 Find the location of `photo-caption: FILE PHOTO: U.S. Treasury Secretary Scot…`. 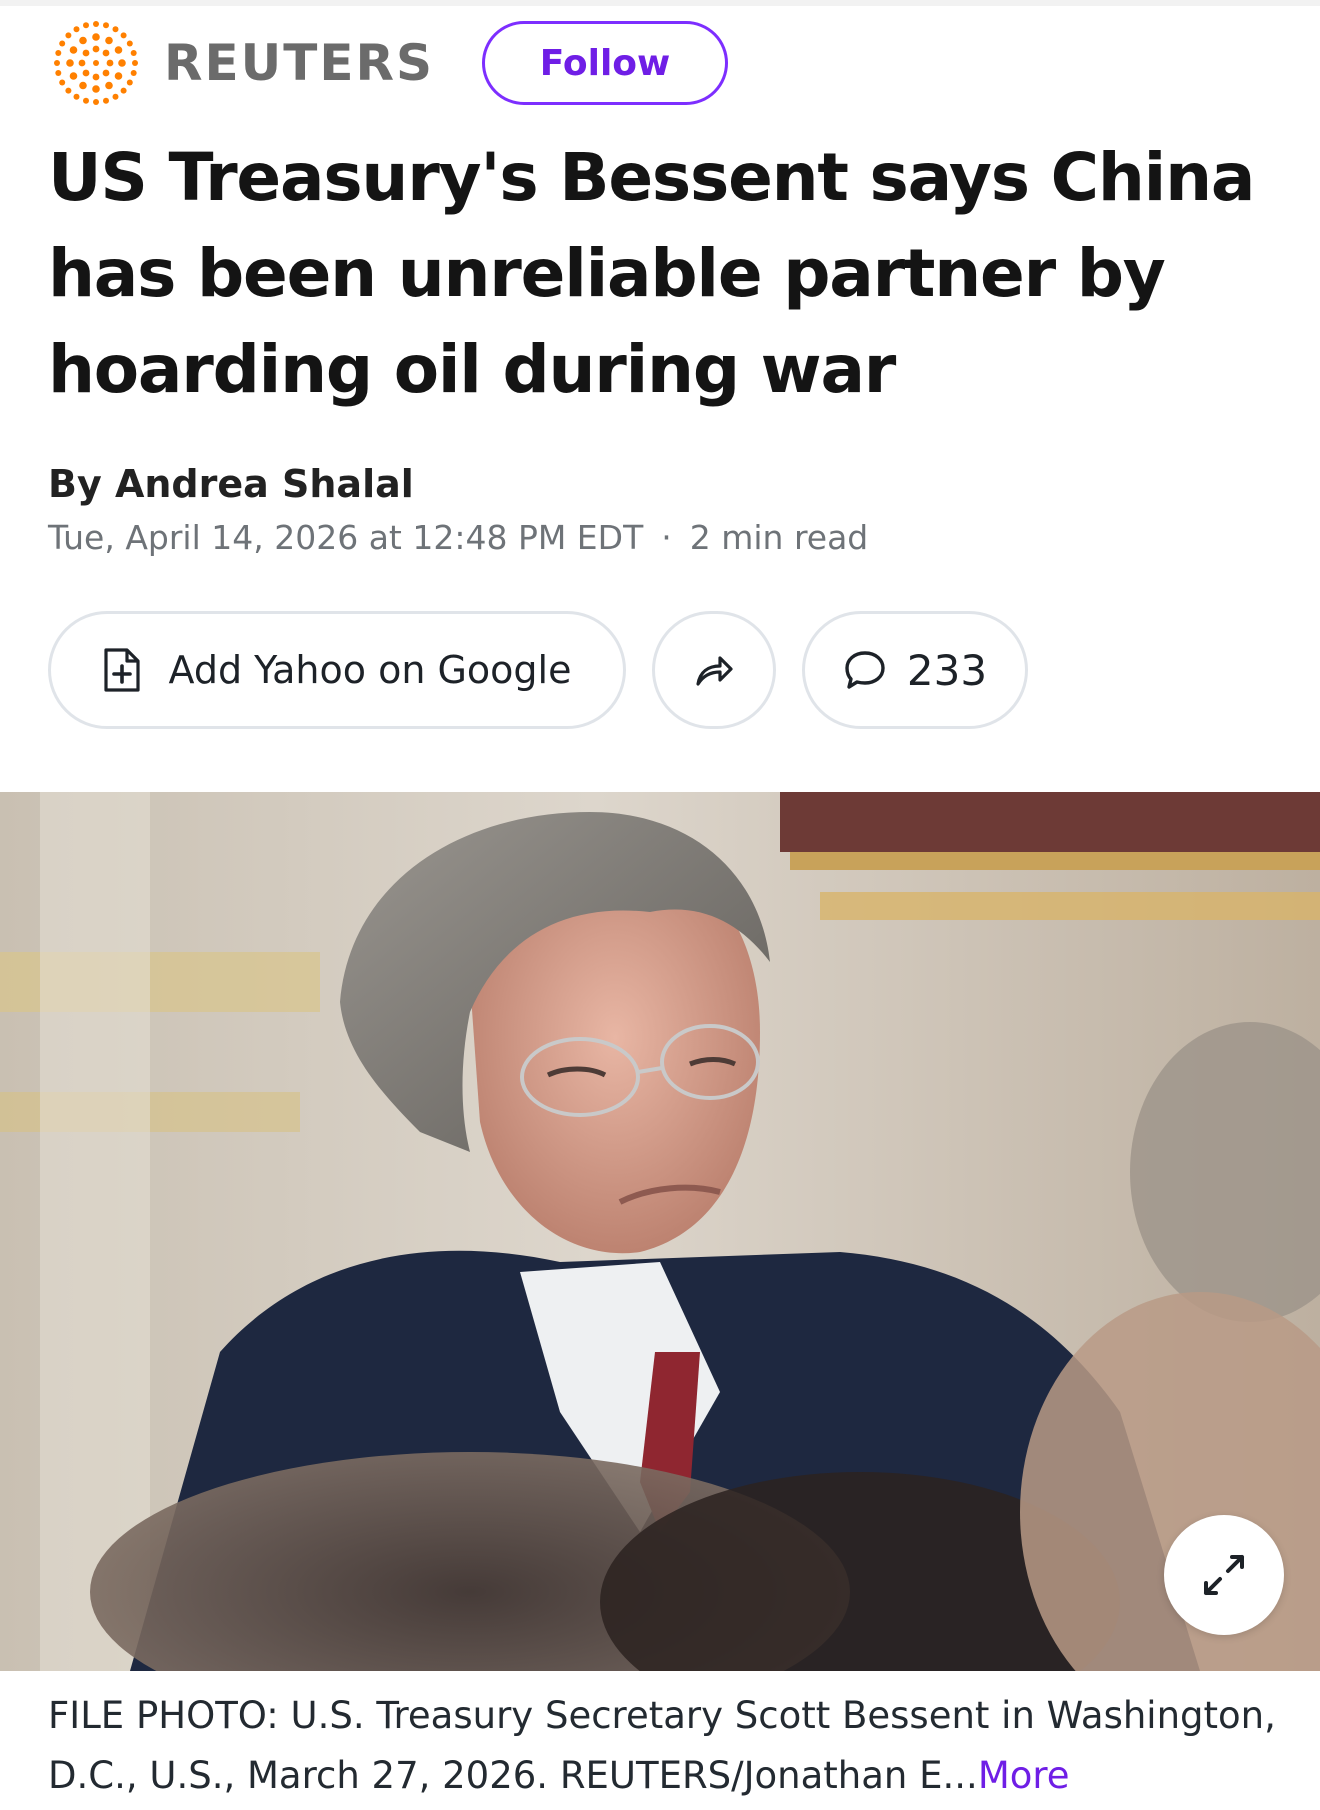

photo-caption: FILE PHOTO: U.S. Treasury Secretary Scot… is located at coordinates (668, 1746).